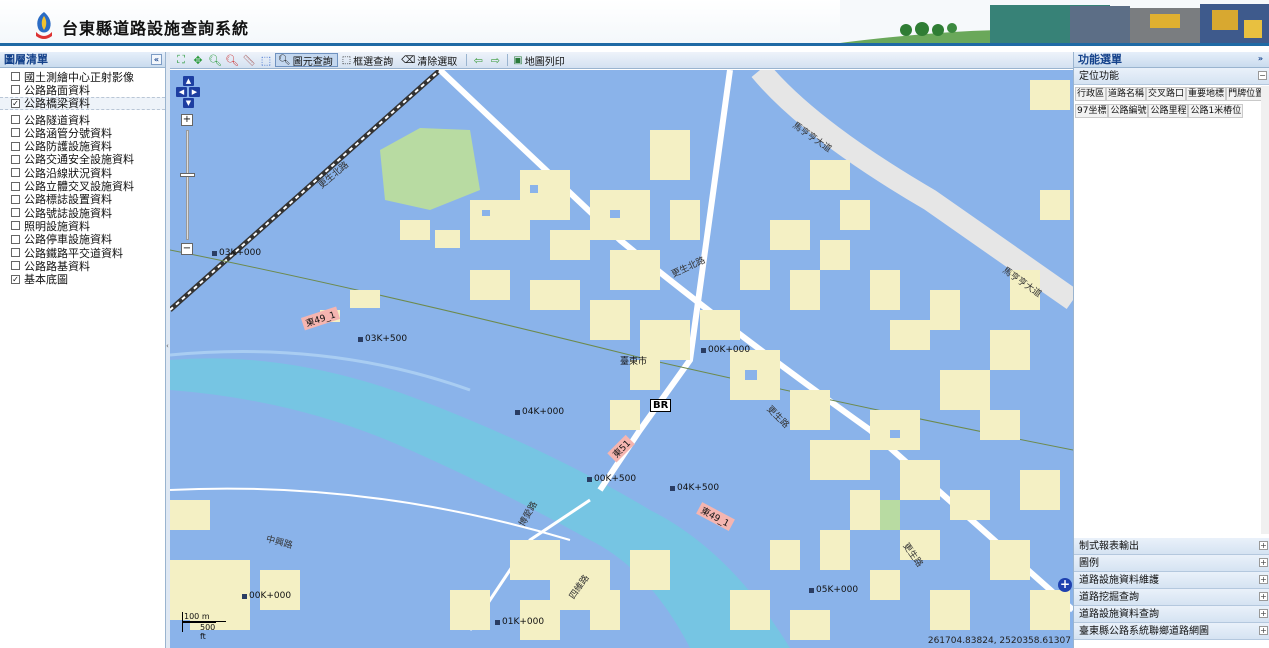  I want to click on collapse-right-icon: », so click(1260, 59).